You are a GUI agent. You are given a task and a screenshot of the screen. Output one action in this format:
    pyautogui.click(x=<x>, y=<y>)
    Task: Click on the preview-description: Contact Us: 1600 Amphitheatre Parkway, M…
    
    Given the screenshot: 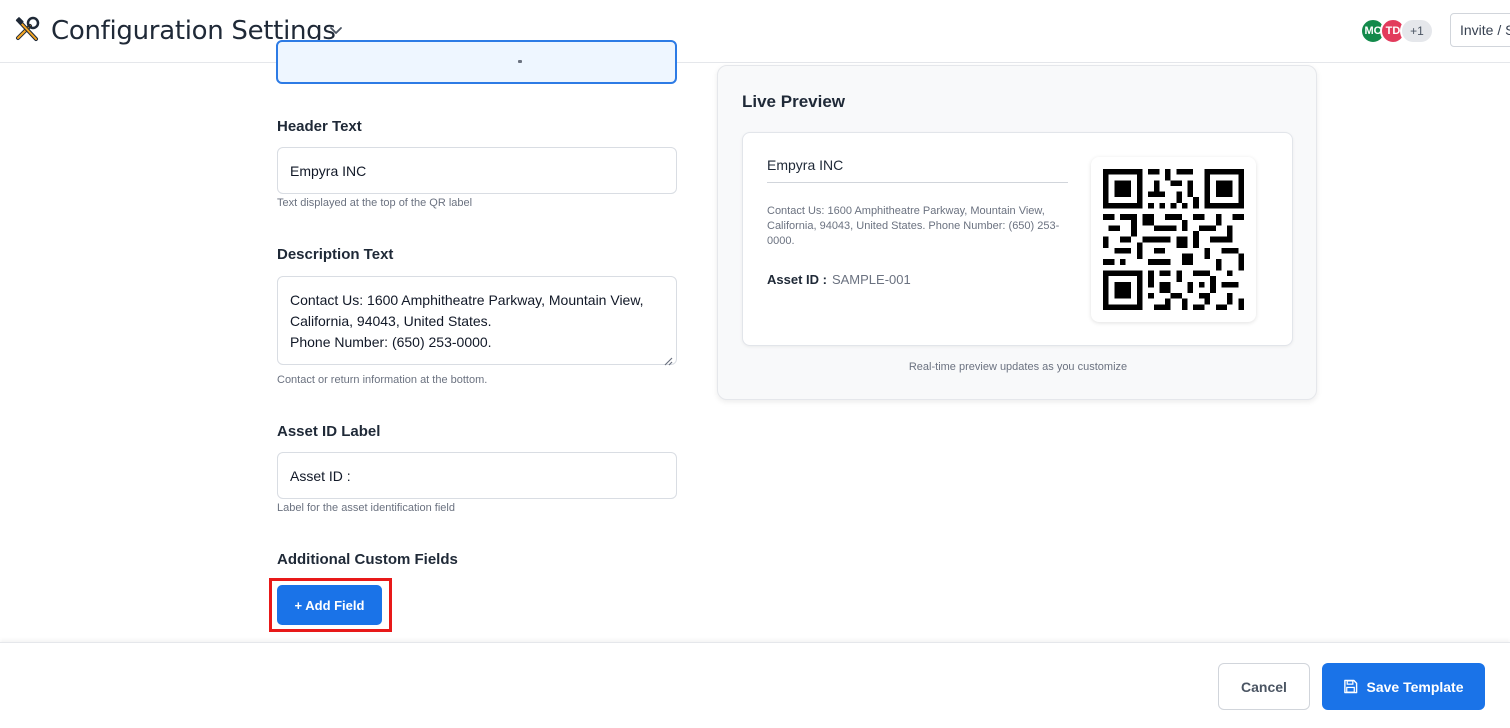 What is the action you would take?
    pyautogui.click(x=913, y=226)
    